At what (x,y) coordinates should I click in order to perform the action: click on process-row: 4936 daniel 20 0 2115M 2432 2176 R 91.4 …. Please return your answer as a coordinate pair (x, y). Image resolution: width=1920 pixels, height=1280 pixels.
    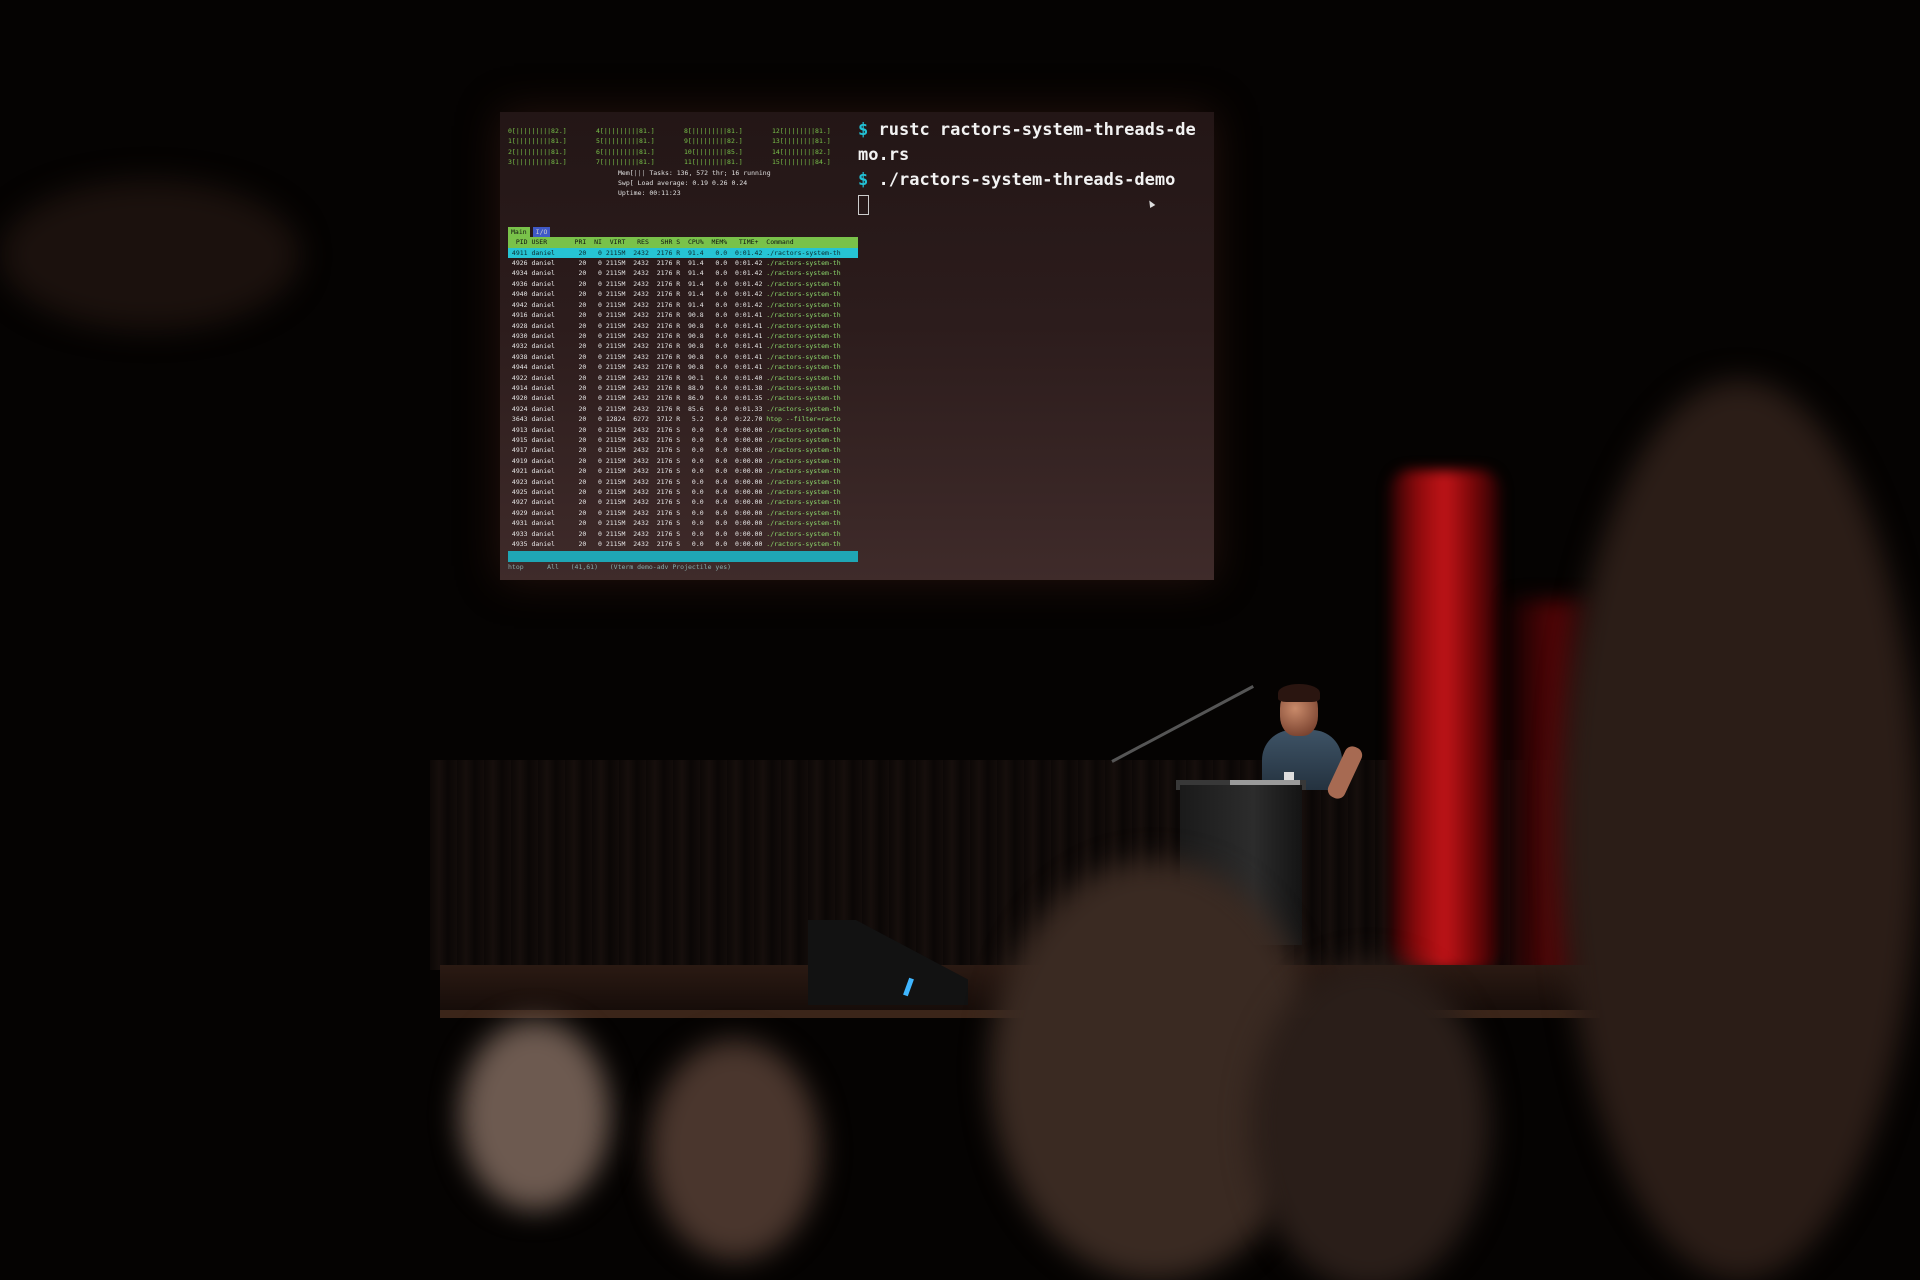
    Looking at the image, I should click on (674, 283).